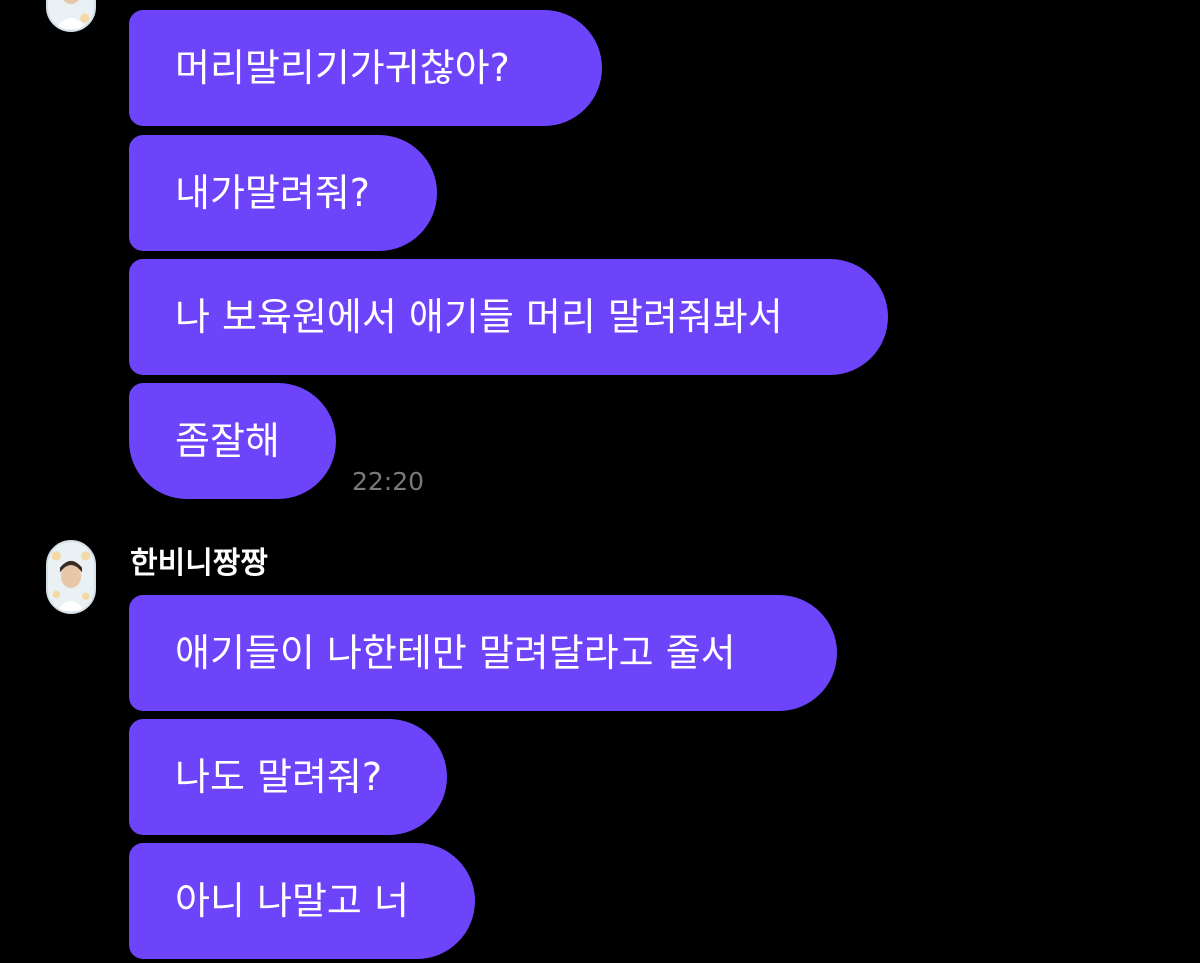 This screenshot has height=963, width=1200. What do you see at coordinates (279, 777) in the screenshot?
I see `message-text: 나도 말려줘?` at bounding box center [279, 777].